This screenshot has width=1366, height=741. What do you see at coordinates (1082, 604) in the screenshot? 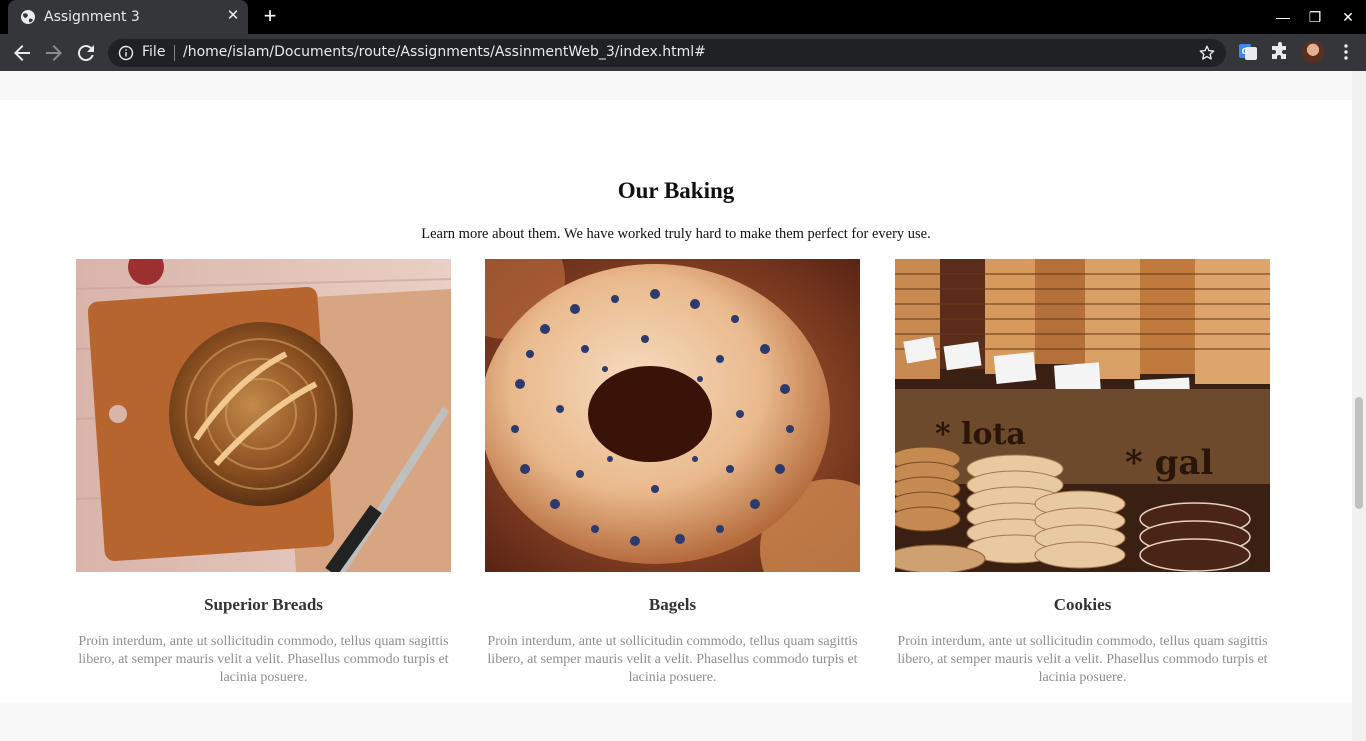
I see `card-title: Cookies` at bounding box center [1082, 604].